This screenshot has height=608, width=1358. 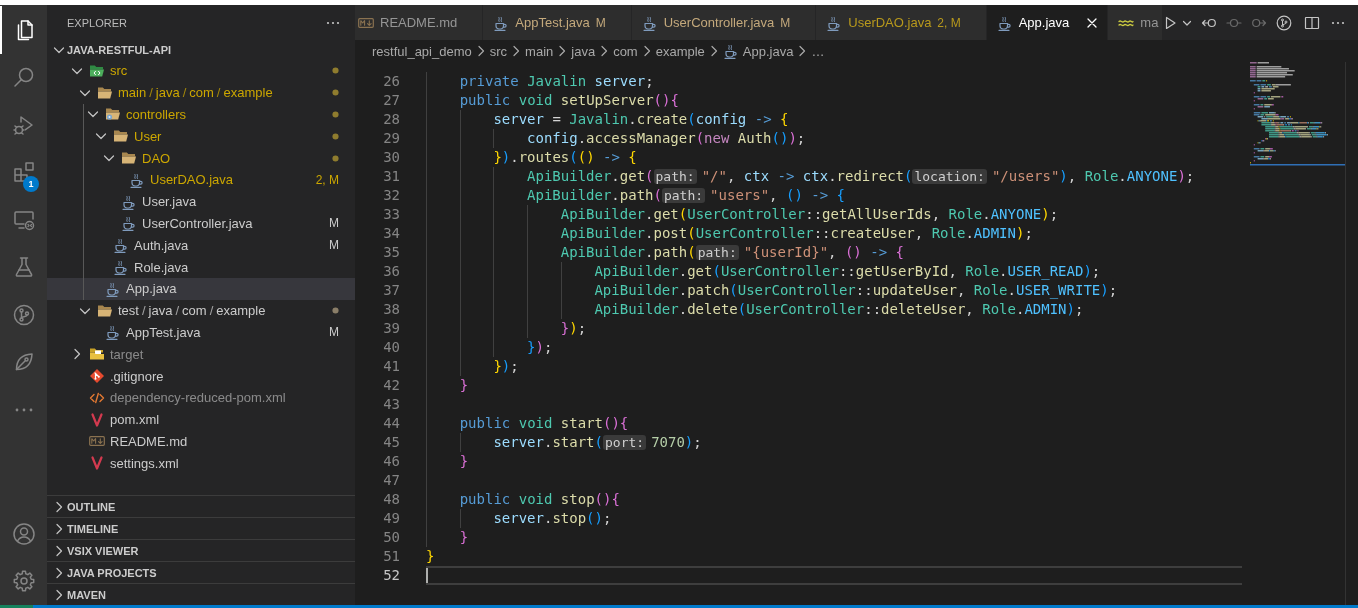 I want to click on editor-tab: UserController.java M, so click(x=724, y=22).